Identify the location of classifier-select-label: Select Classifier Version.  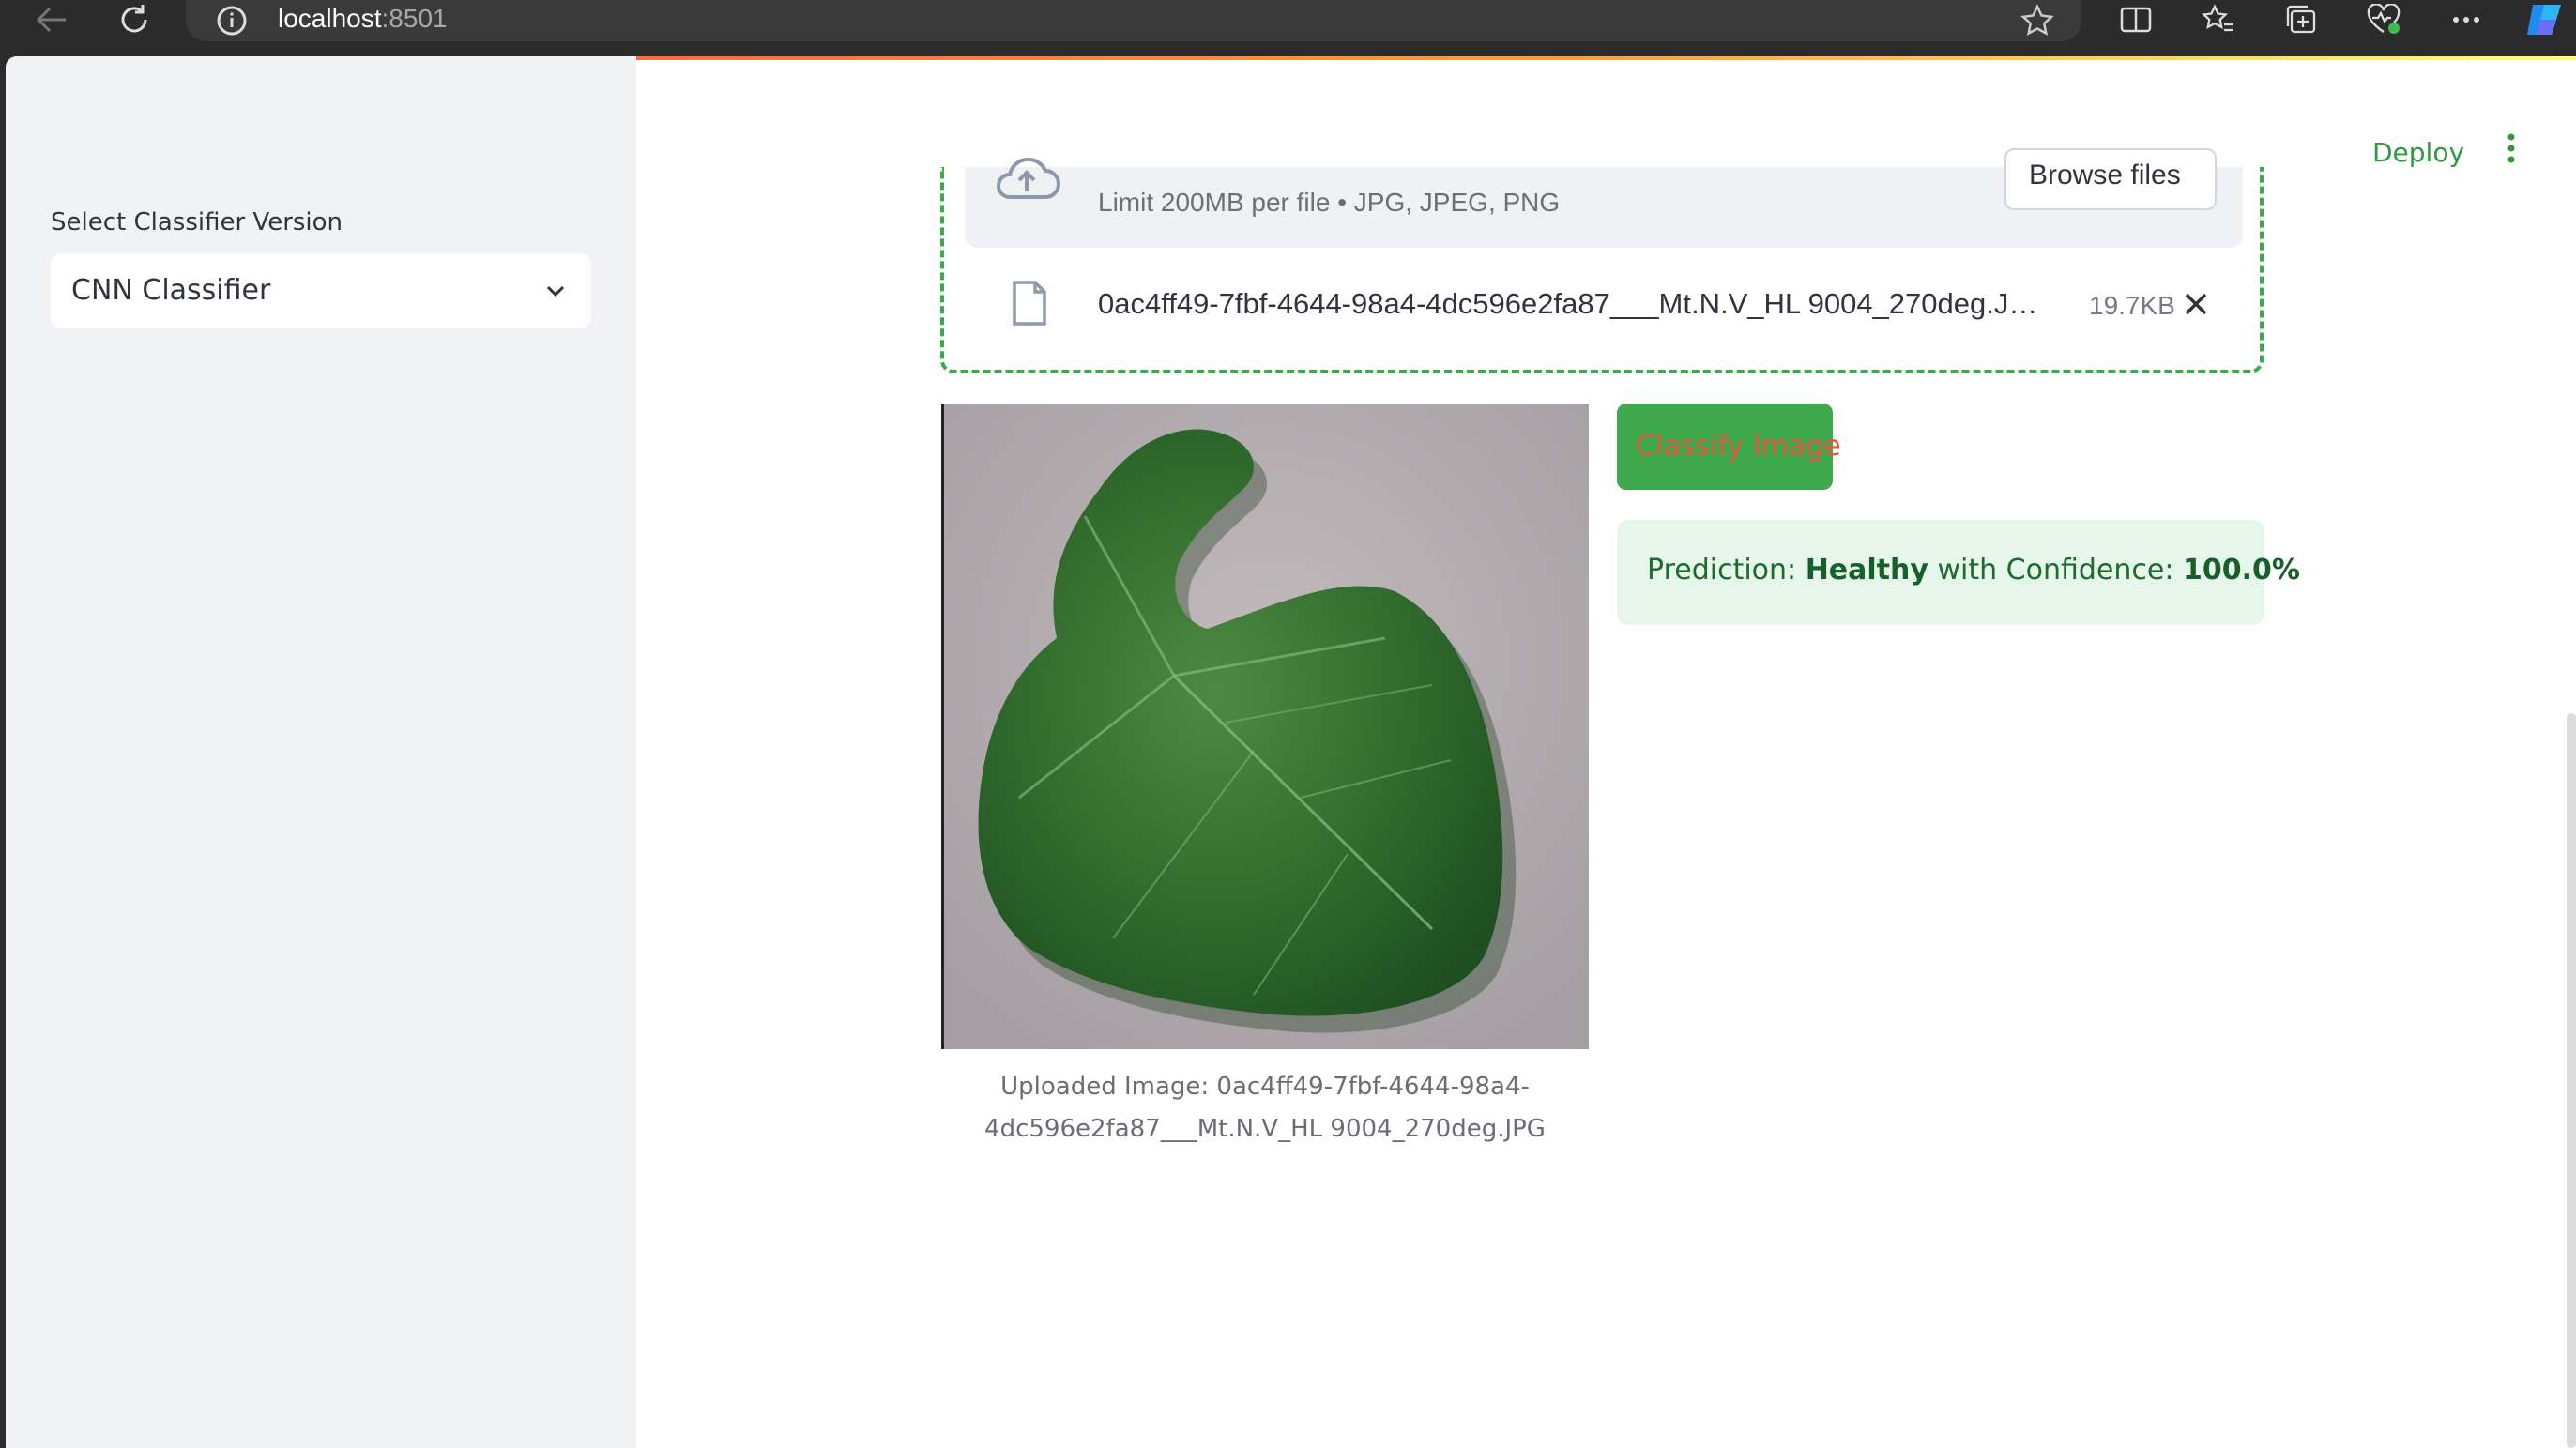
(197, 222).